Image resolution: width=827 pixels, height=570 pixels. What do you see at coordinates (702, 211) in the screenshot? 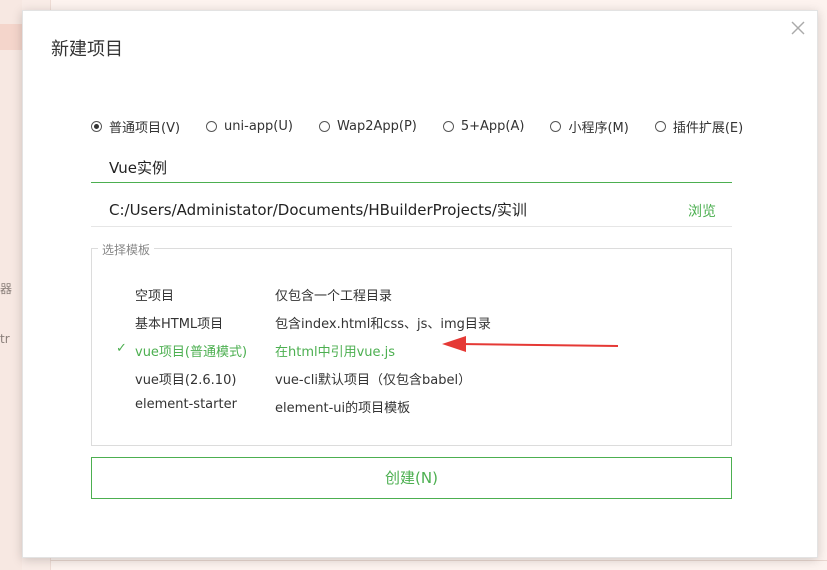
I see `browse-button: 浏览` at bounding box center [702, 211].